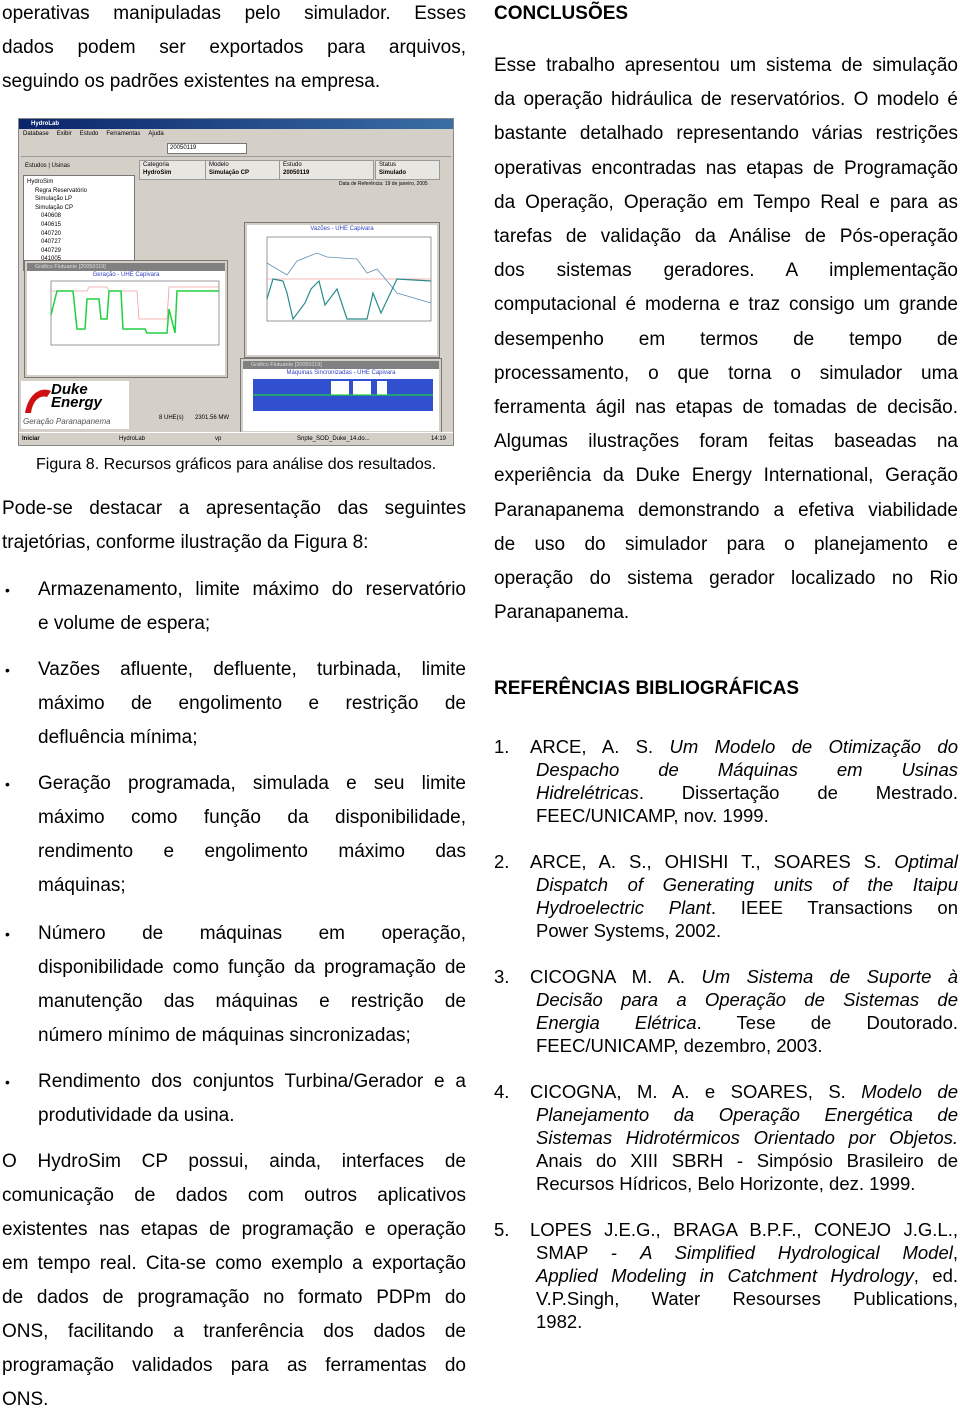 The height and width of the screenshot is (1417, 960). What do you see at coordinates (54, 199) in the screenshot?
I see `tree-item: Simulação LP` at bounding box center [54, 199].